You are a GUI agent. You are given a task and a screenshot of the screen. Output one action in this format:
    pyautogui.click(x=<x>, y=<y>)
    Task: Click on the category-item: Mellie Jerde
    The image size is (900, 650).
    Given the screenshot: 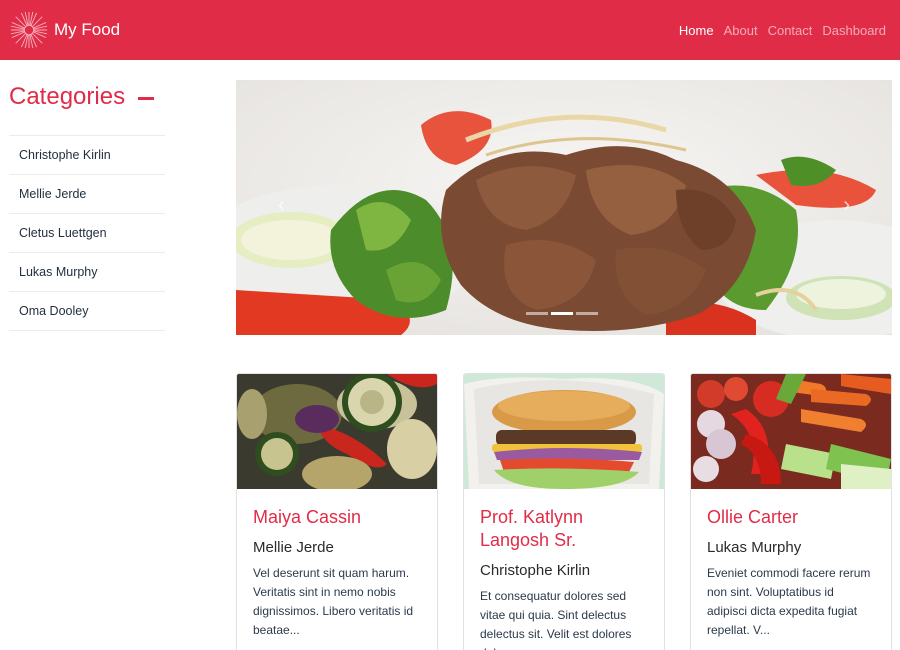 What is the action you would take?
    pyautogui.click(x=87, y=194)
    